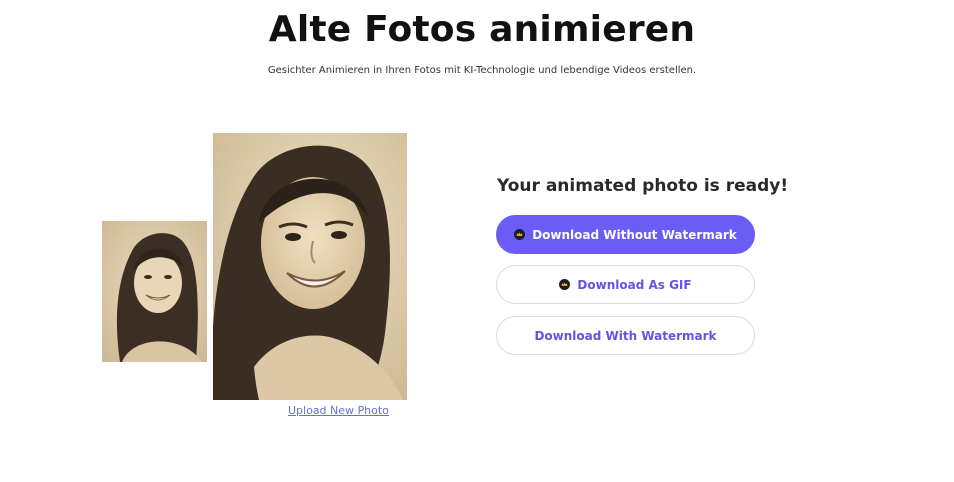 This screenshot has width=954, height=482. I want to click on download-gif-label: Download As GIF, so click(634, 284).